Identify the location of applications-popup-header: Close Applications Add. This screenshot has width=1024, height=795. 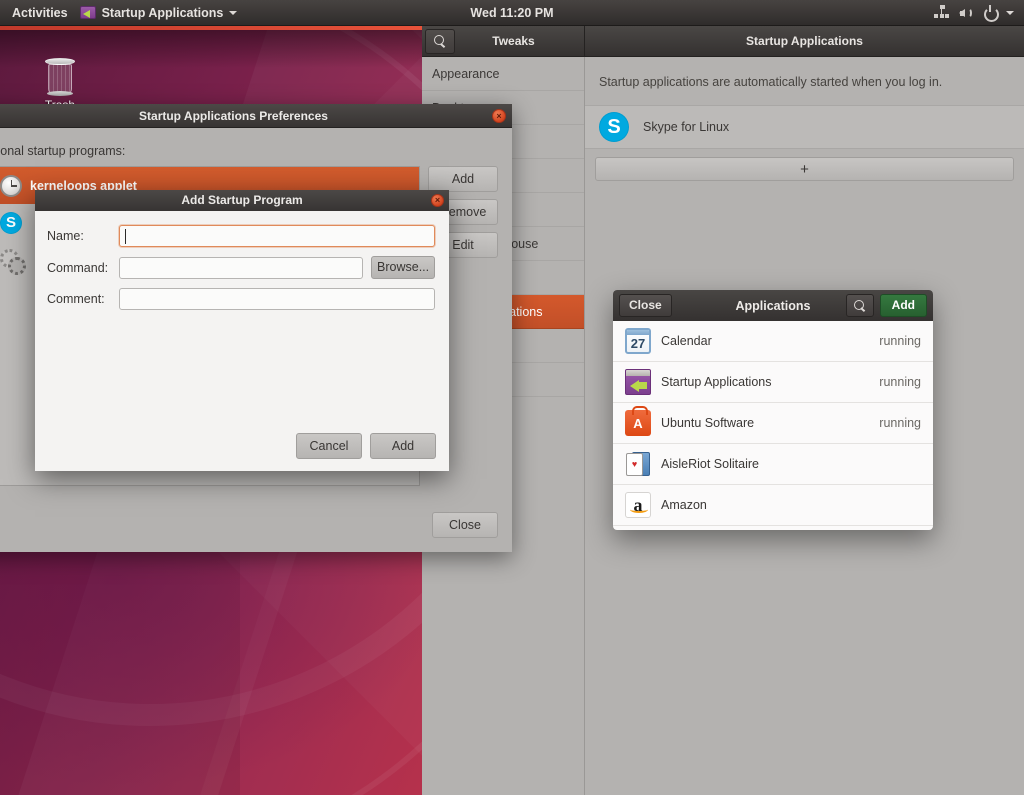
(773, 305).